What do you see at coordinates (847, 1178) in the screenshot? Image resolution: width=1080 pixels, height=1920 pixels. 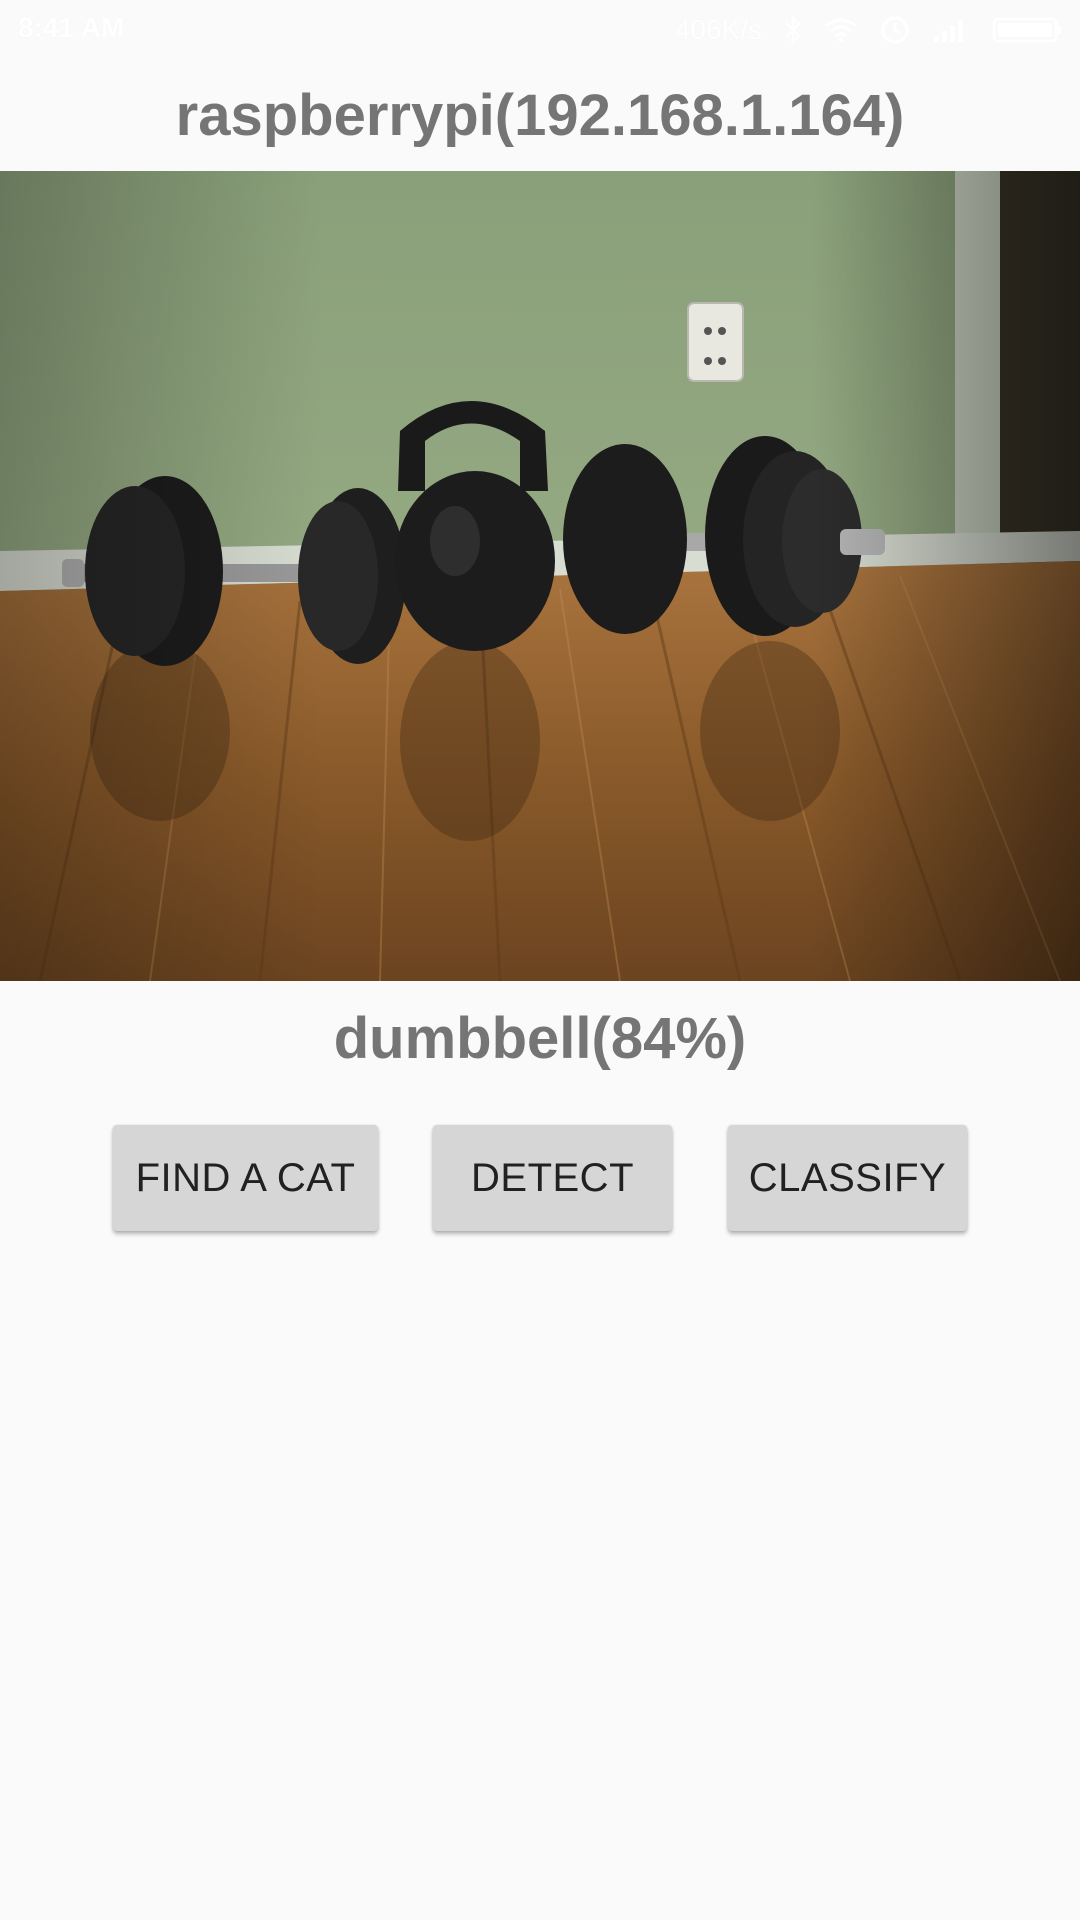 I see `classify-button: CLASSIFY` at bounding box center [847, 1178].